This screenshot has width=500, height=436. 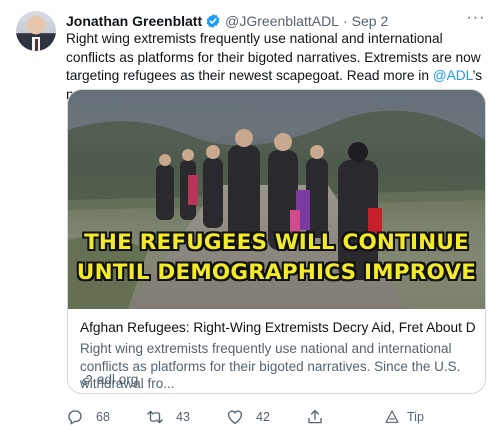 What do you see at coordinates (248, 417) in the screenshot?
I see `like-button: 42` at bounding box center [248, 417].